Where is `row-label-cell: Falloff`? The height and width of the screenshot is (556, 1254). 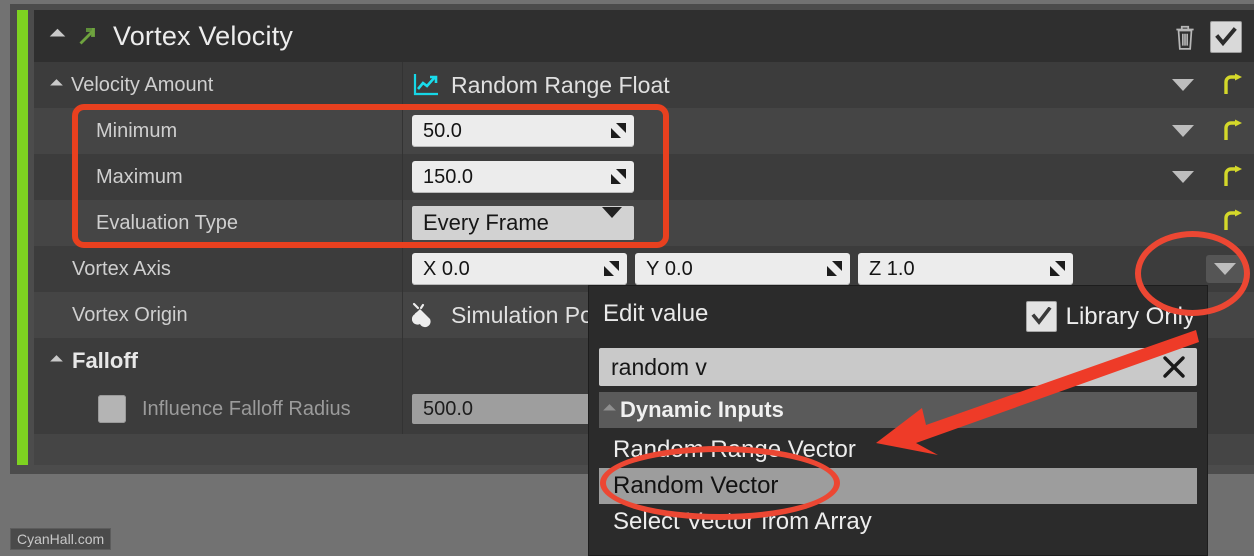 row-label-cell: Falloff is located at coordinates (218, 361).